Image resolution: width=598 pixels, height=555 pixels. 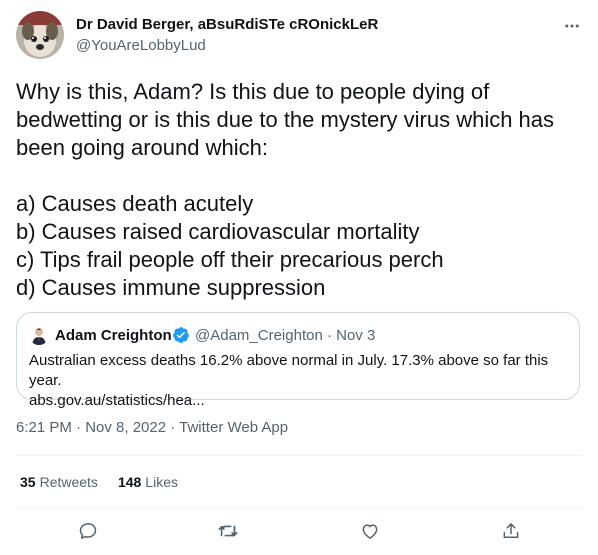 I want to click on retweets-count: 35, so click(x=28, y=482).